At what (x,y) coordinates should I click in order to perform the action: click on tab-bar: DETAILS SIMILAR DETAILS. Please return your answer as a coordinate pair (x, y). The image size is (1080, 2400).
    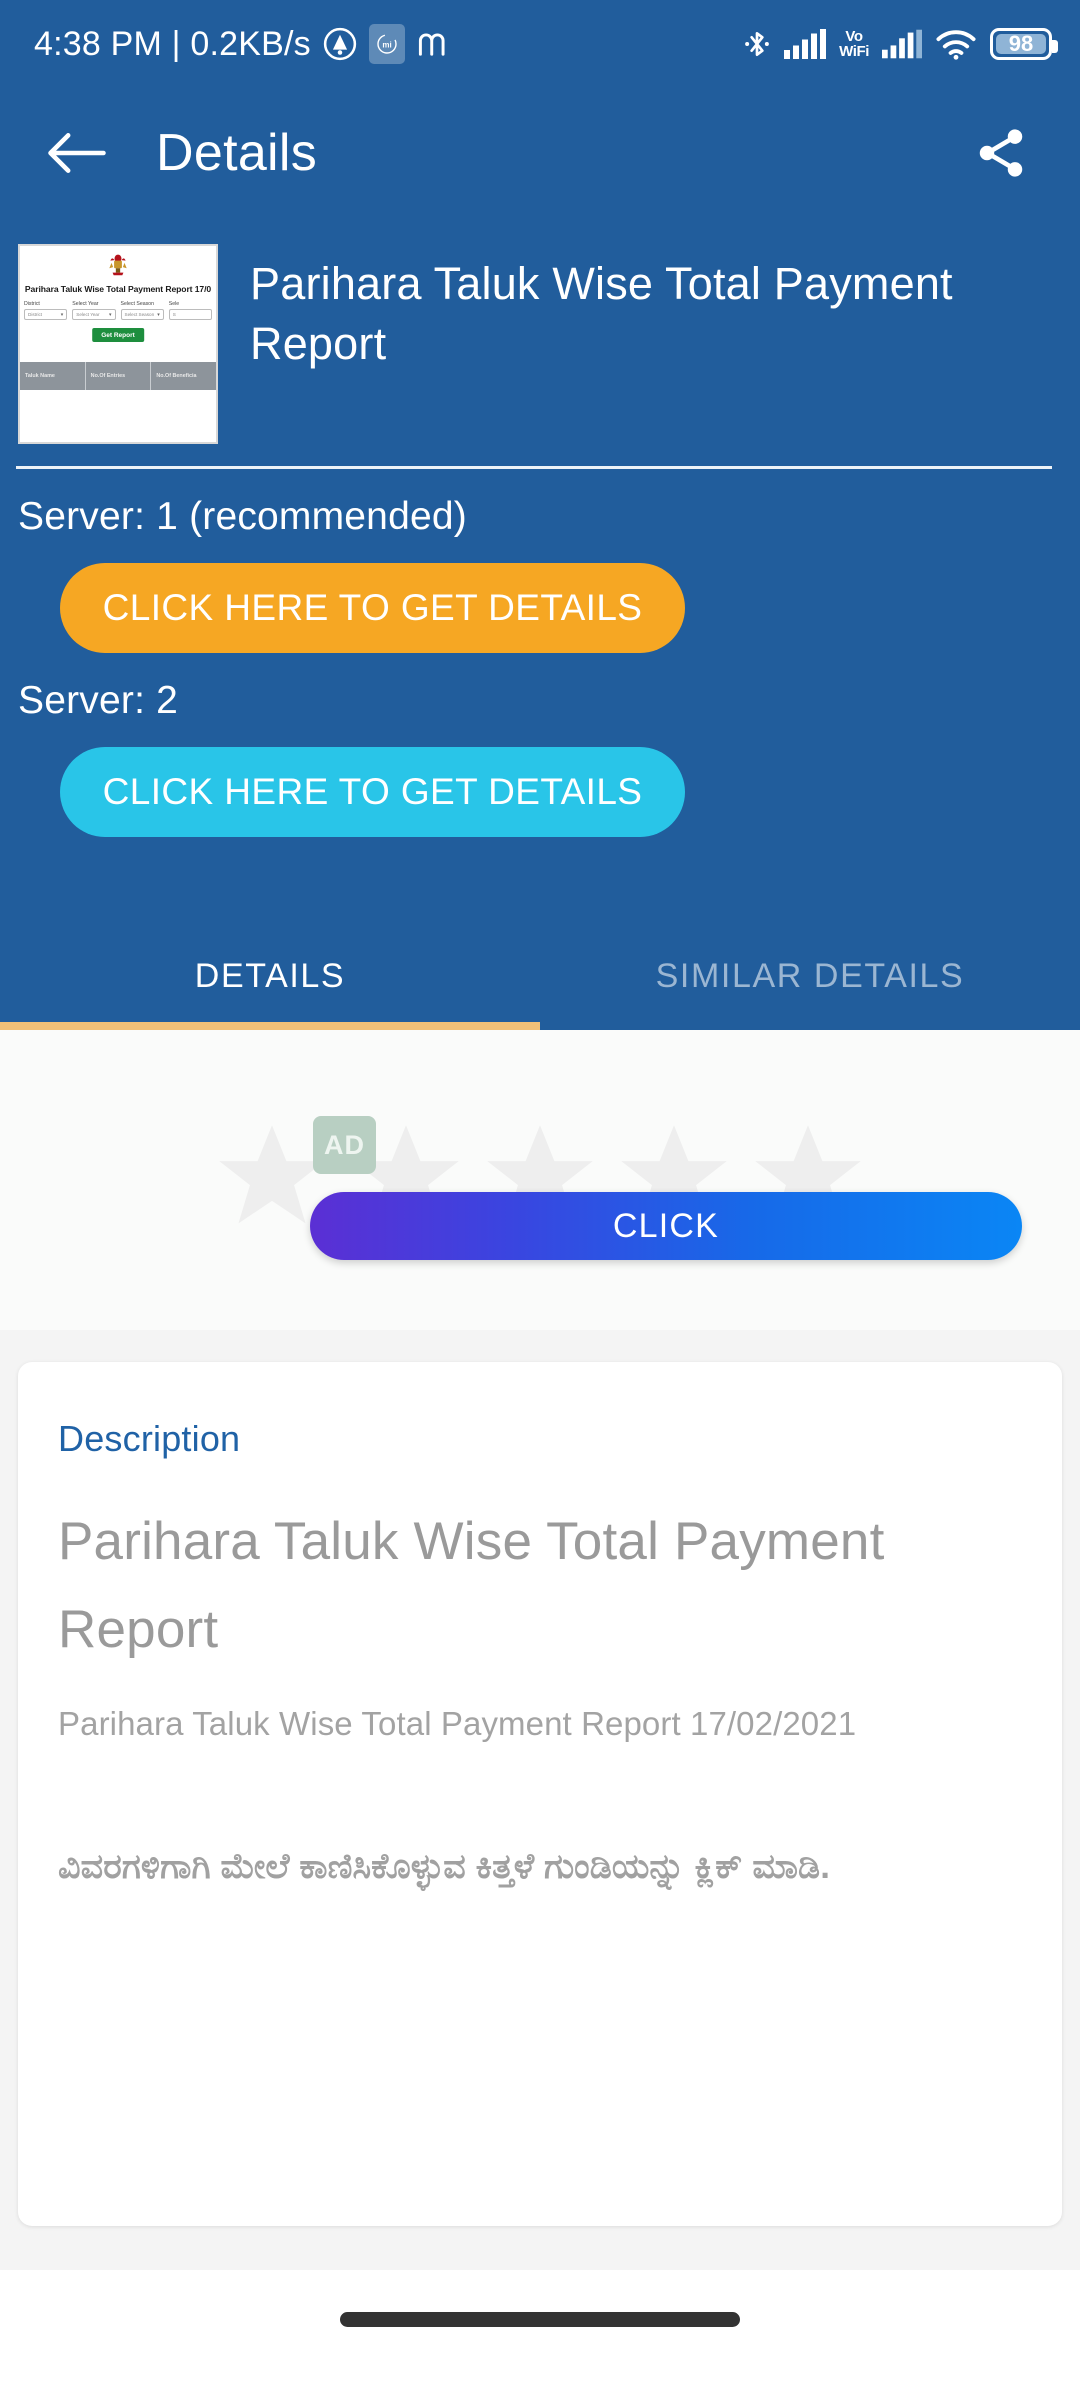
    Looking at the image, I should click on (540, 976).